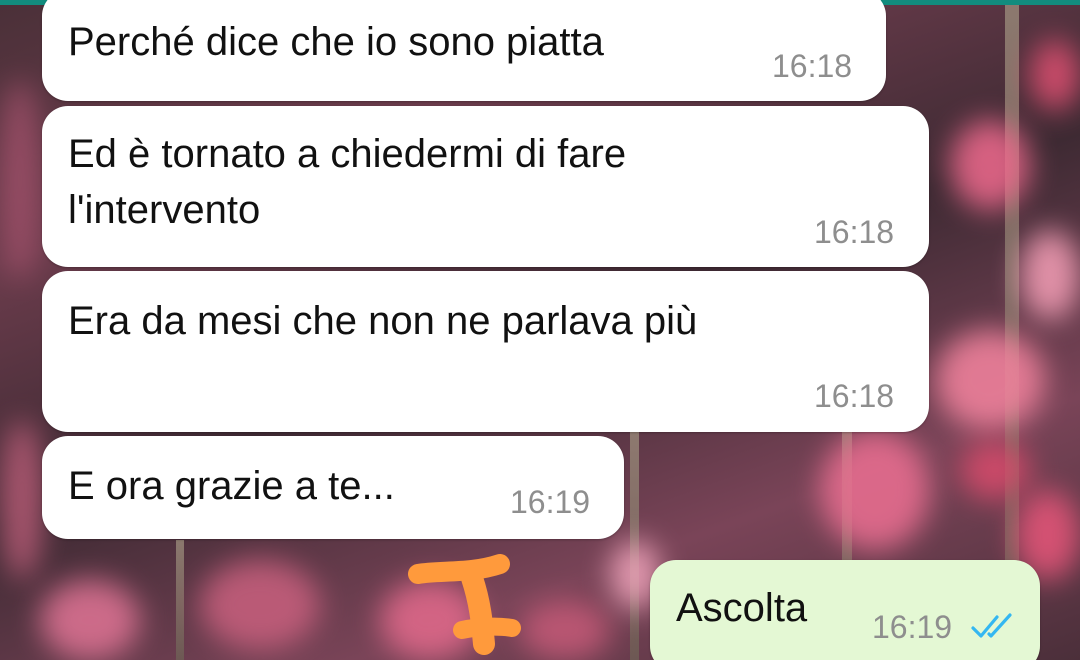  Describe the element at coordinates (845, 610) in the screenshot. I see `outgoing-message-bubble: Ascolta 16:19` at that location.